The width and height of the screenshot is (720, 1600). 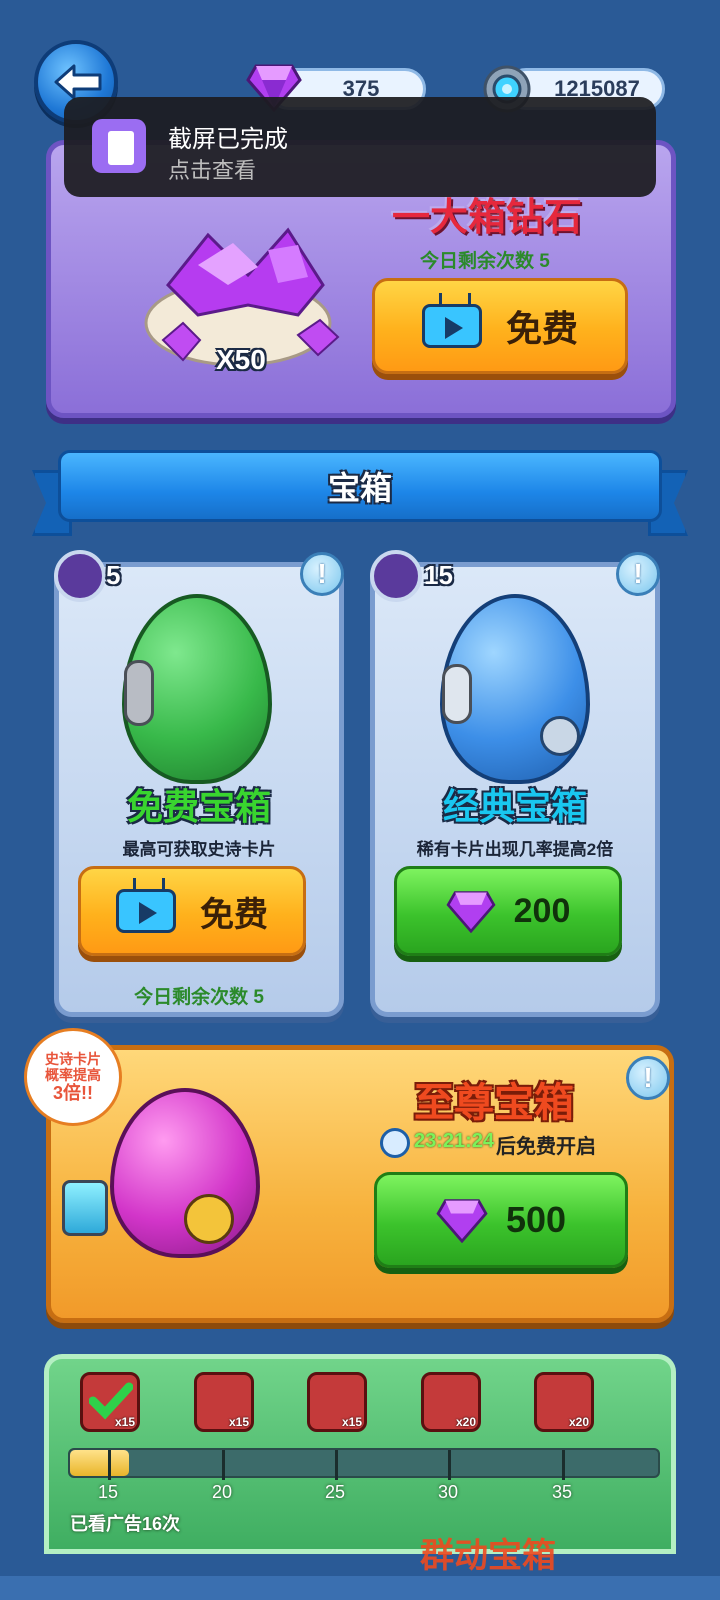 I want to click on free-chest-button: 免费, so click(x=192, y=911).